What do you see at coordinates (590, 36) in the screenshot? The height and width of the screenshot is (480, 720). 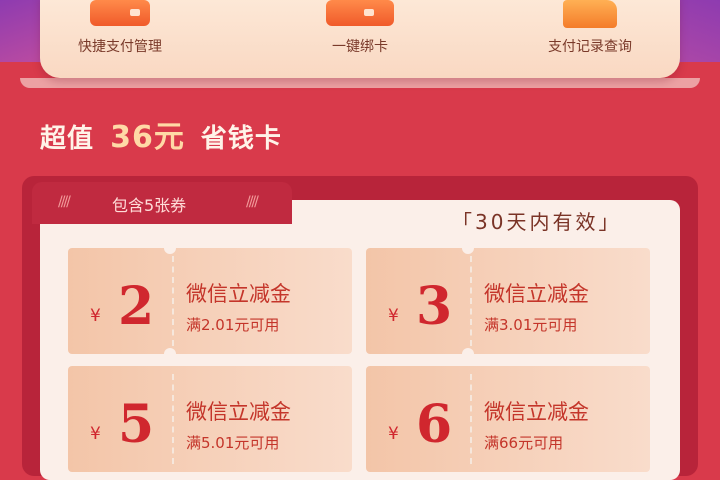 I see `quick-action-payment-records: 支付记录查询` at bounding box center [590, 36].